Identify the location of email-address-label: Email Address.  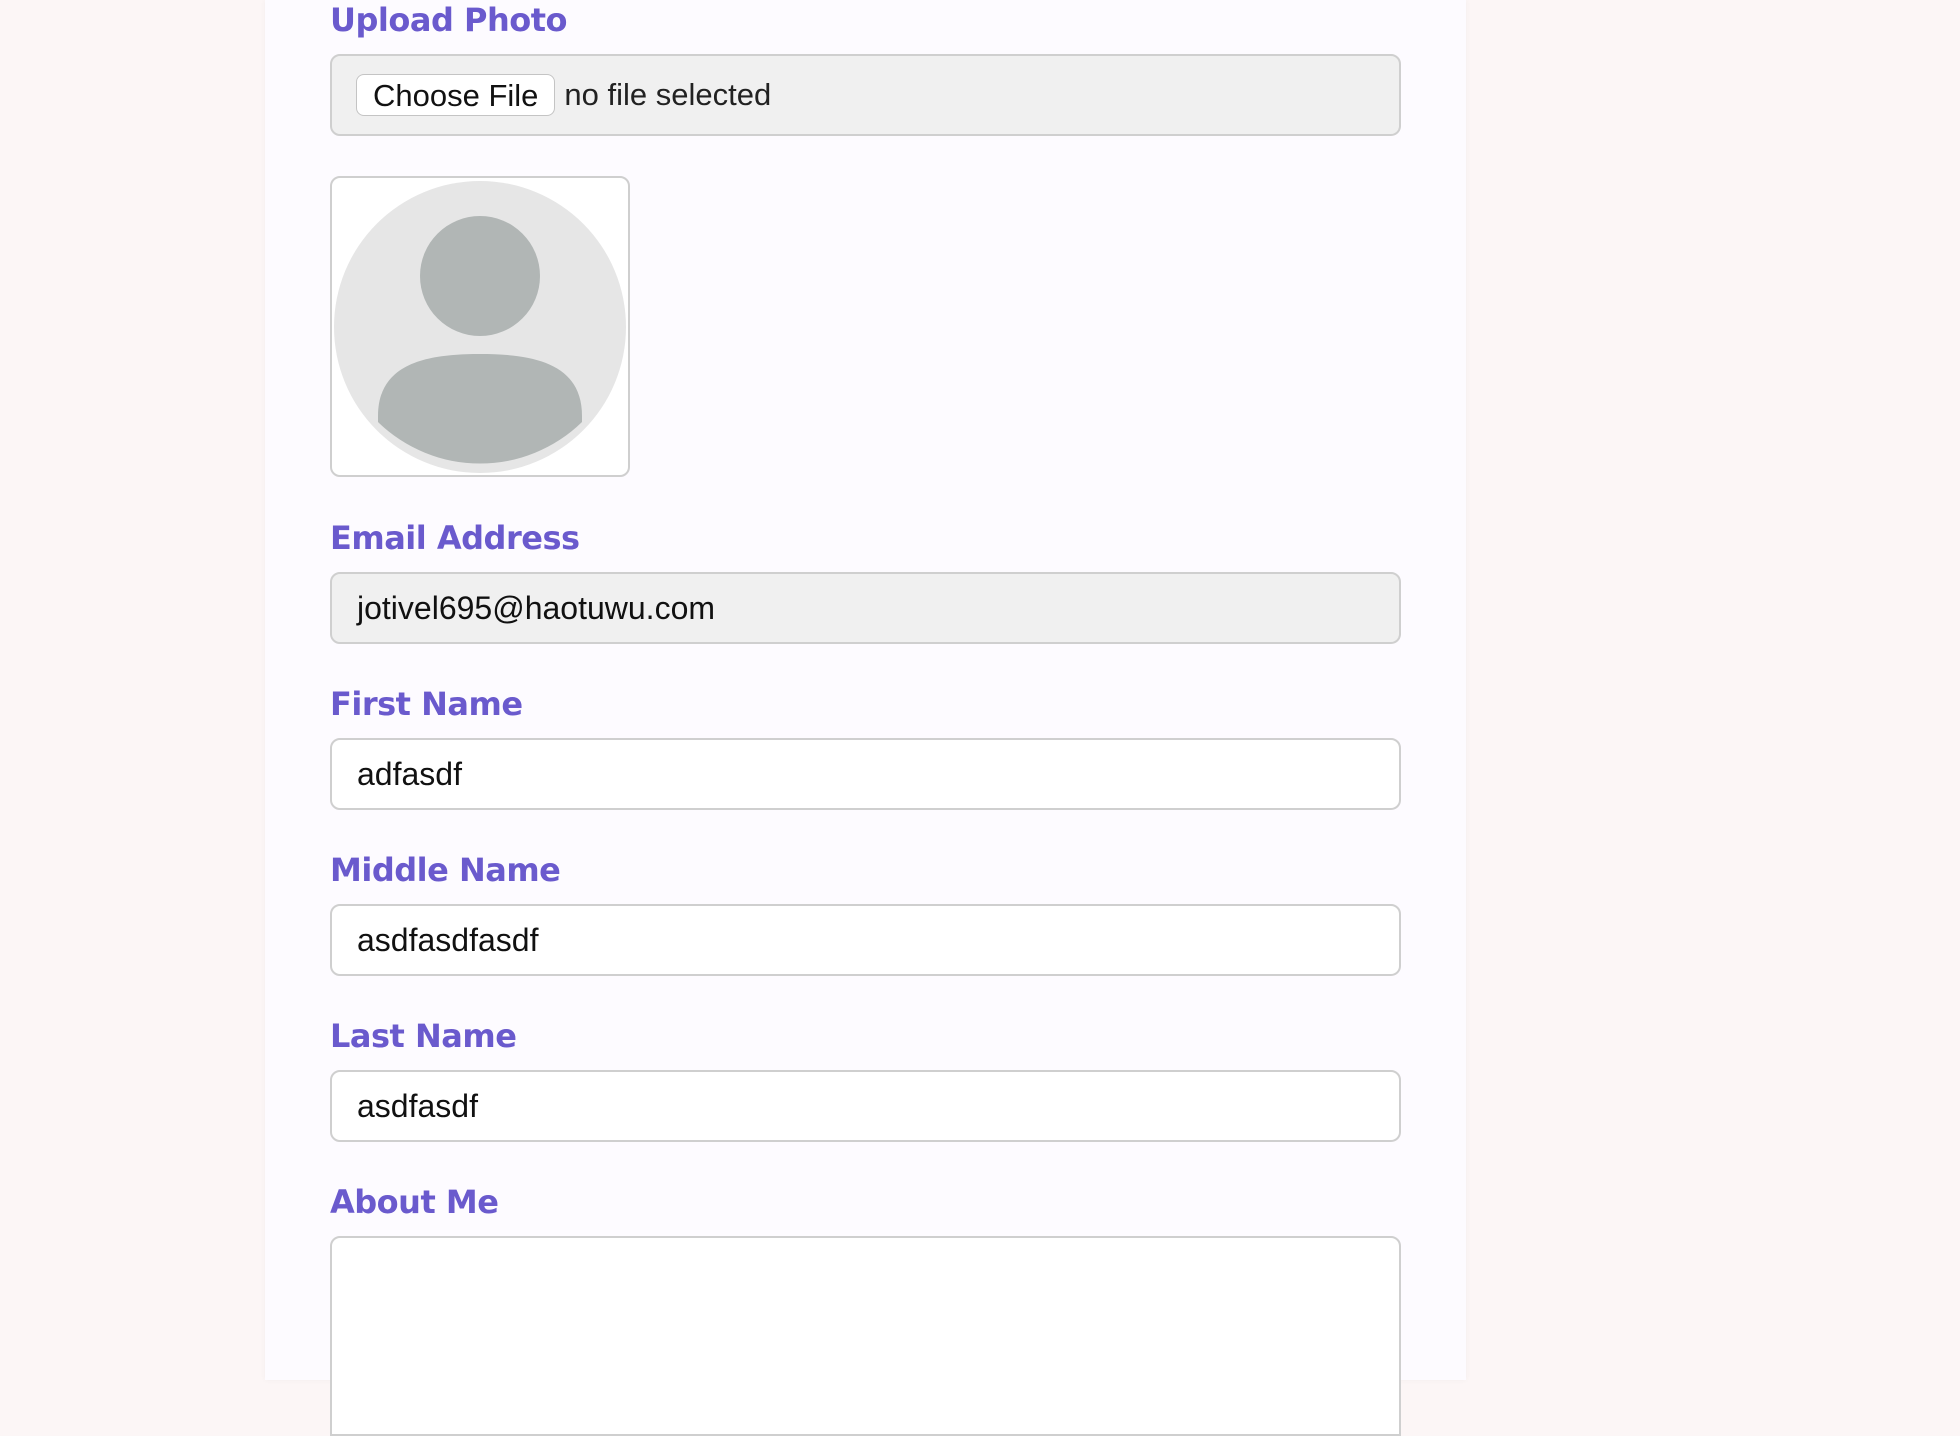
(455, 538).